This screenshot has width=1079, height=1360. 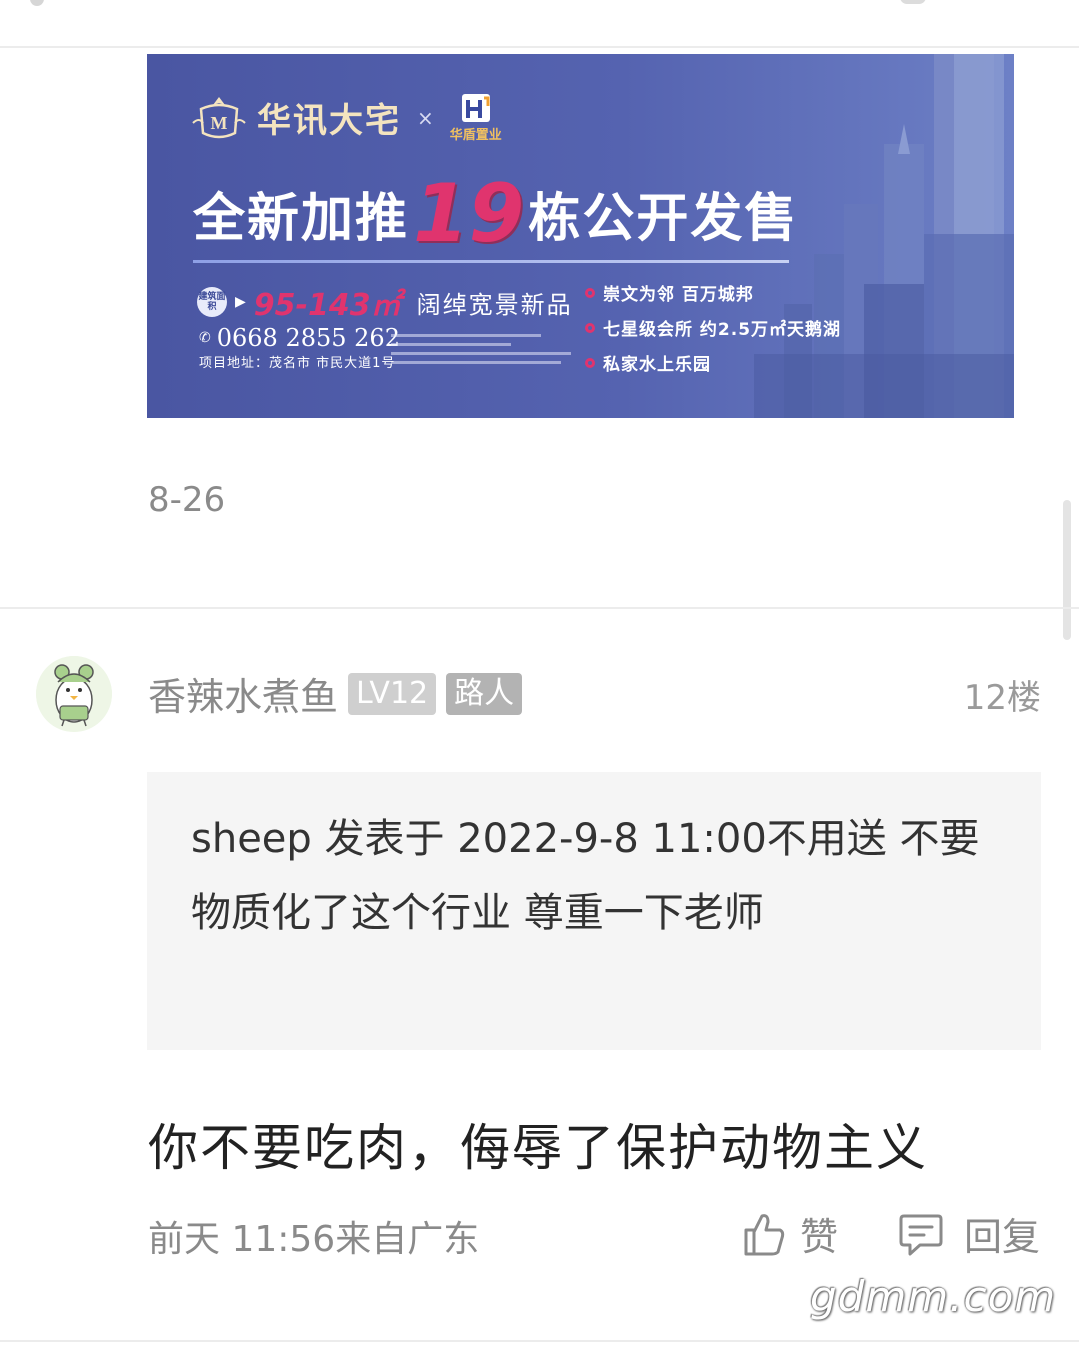 I want to click on feature-item: 私家水上乐园, so click(x=713, y=362).